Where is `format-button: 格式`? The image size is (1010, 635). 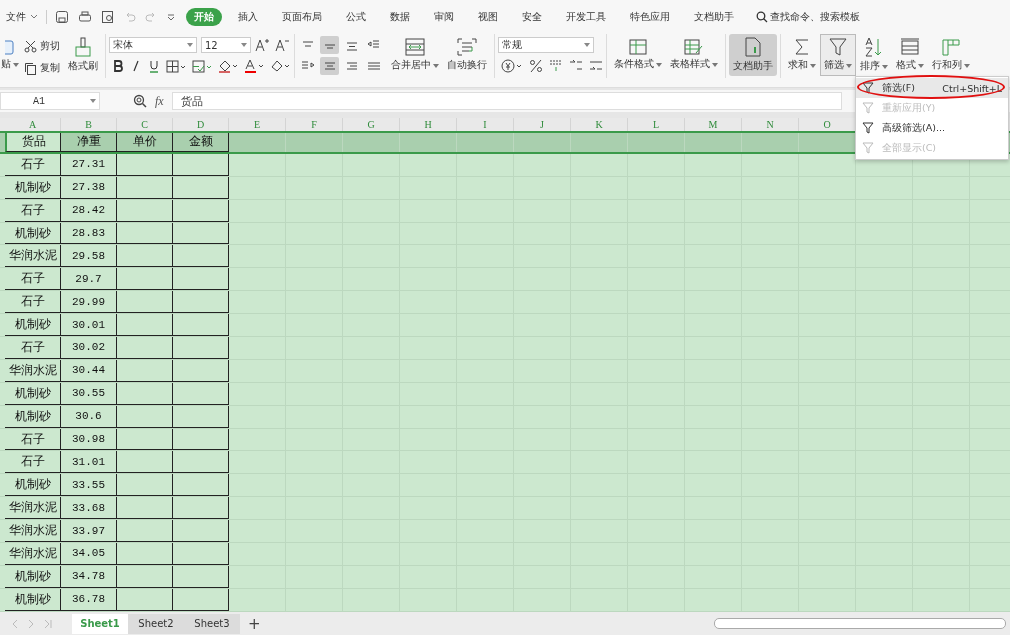 format-button: 格式 is located at coordinates (910, 55).